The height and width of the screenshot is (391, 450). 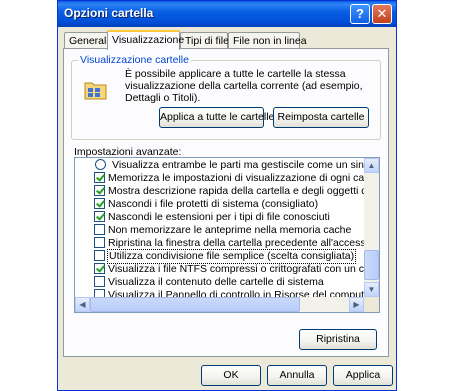 I want to click on scrollbar-corner, so click(x=371, y=304).